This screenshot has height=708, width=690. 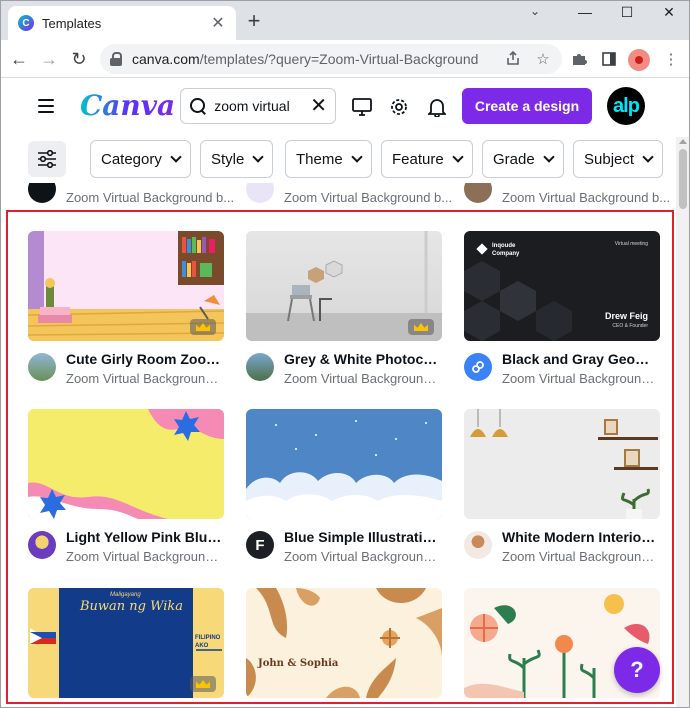 What do you see at coordinates (683, 179) in the screenshot?
I see `scroll-thumb` at bounding box center [683, 179].